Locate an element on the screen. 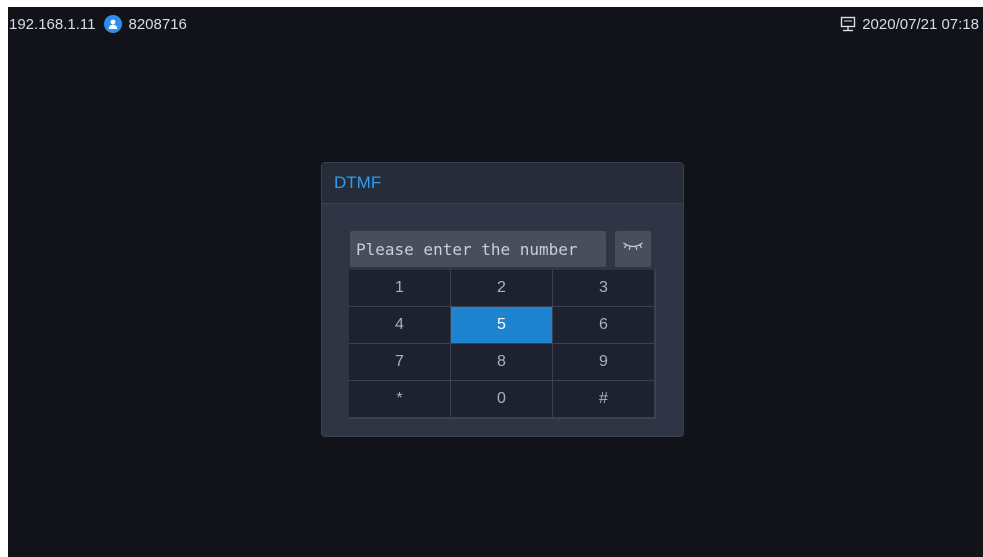 The image size is (983, 557). key-5: 5 is located at coordinates (501, 325).